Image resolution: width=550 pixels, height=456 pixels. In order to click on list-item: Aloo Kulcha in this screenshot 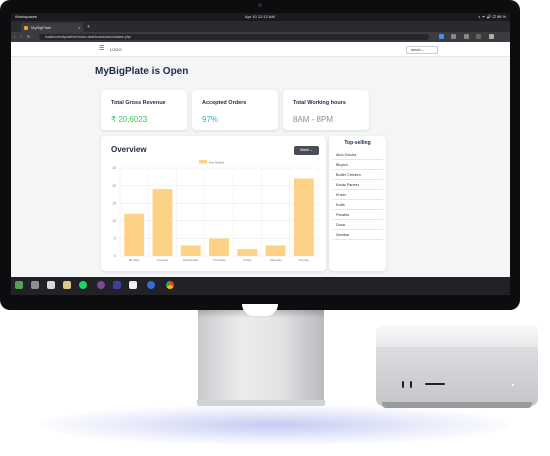, I will do `click(358, 155)`.